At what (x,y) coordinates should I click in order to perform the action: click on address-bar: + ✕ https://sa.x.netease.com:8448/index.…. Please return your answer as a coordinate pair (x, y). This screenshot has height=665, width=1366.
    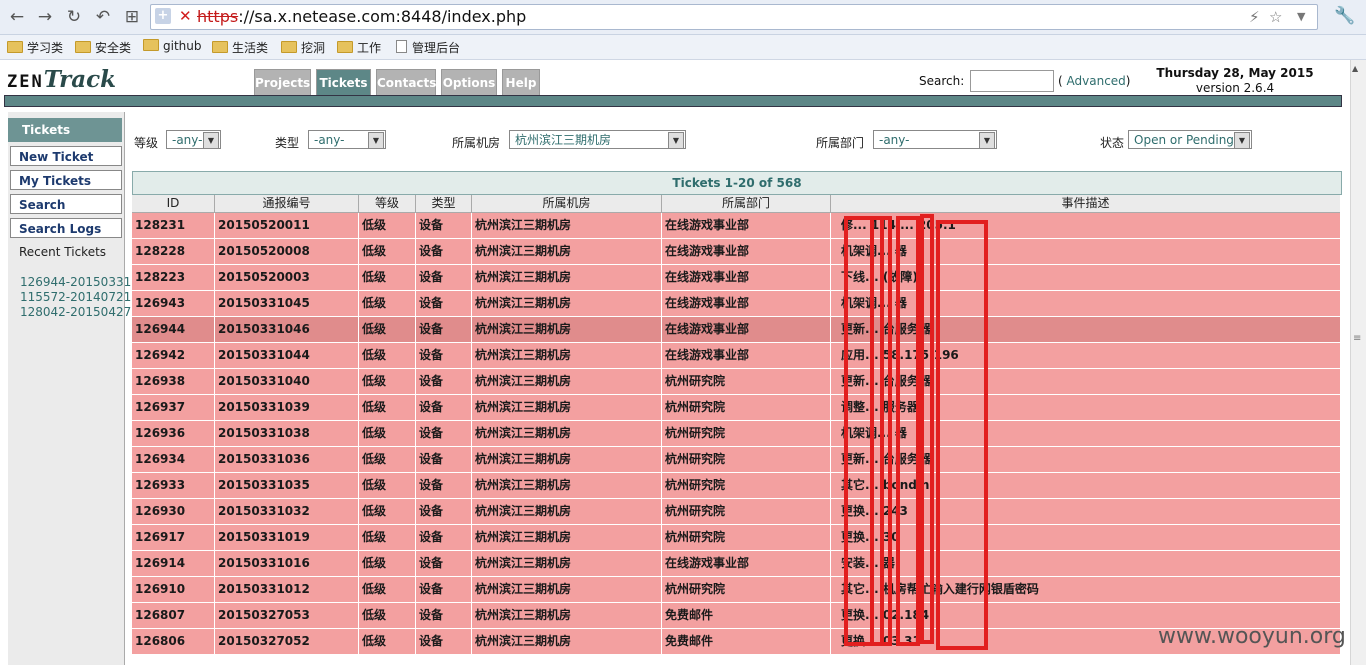
    Looking at the image, I should click on (734, 17).